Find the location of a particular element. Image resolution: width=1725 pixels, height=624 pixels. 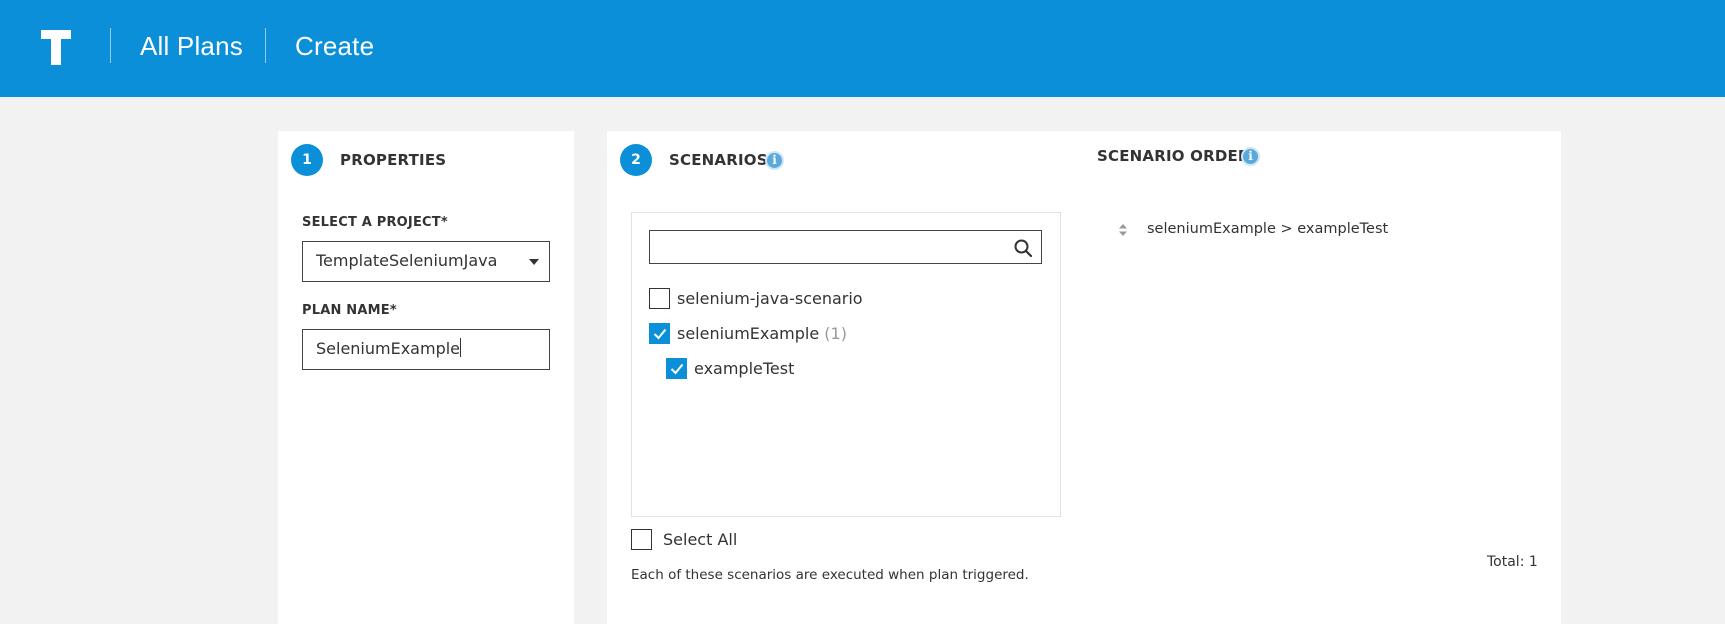

scenario-label: selenium-java-scenario is located at coordinates (770, 298).